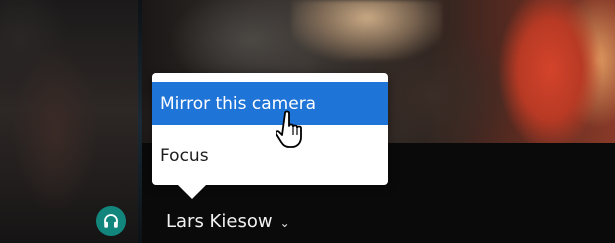  What do you see at coordinates (367, 30) in the screenshot?
I see `camera-feed-highlight` at bounding box center [367, 30].